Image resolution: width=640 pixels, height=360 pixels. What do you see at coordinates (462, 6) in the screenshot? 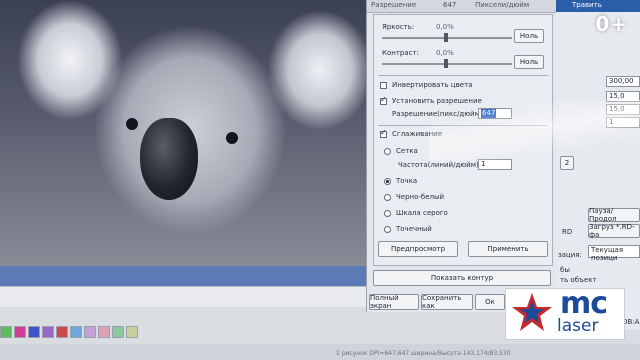
I see `resolution-top-row: Разрешение 647 Пиксели/дюйм` at bounding box center [462, 6].